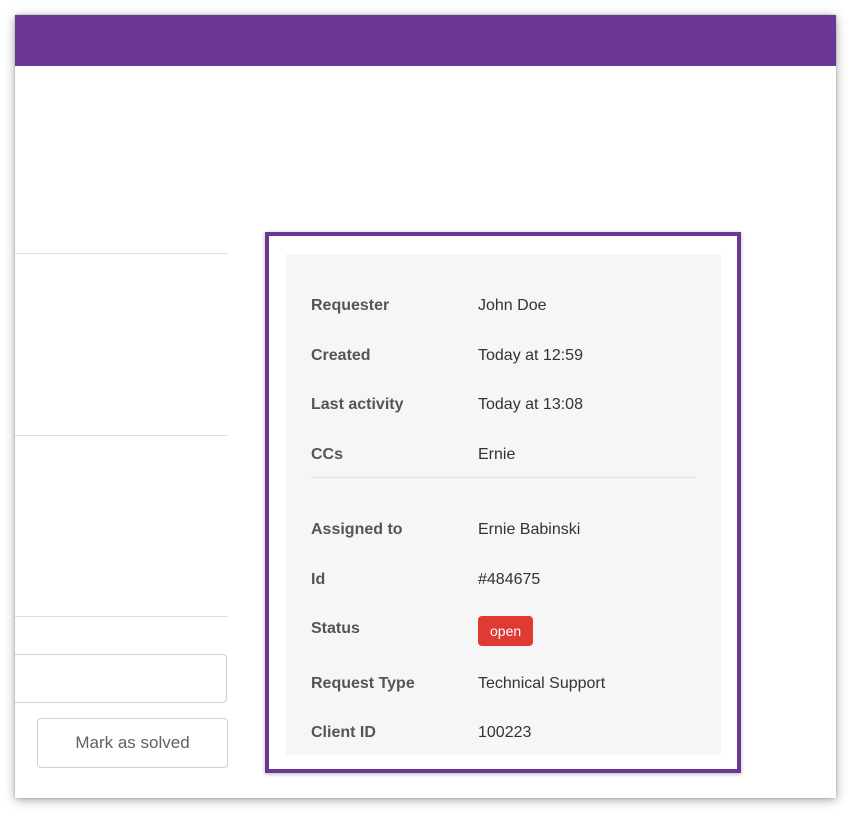  I want to click on requester-label: Requester, so click(350, 305).